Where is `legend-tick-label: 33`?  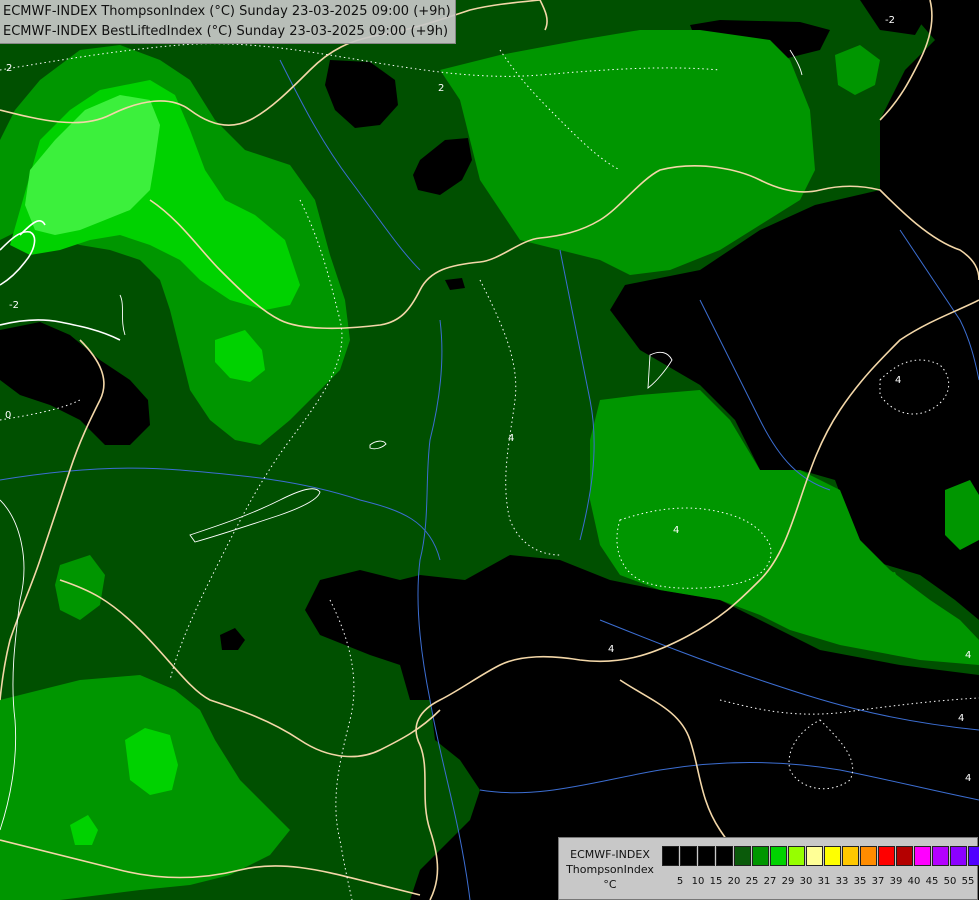 legend-tick-label: 33 is located at coordinates (842, 881).